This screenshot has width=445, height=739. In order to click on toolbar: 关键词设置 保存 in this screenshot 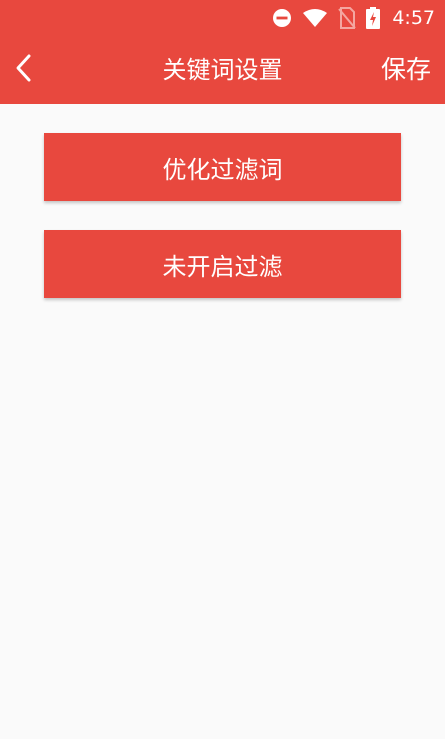, I will do `click(222, 70)`.